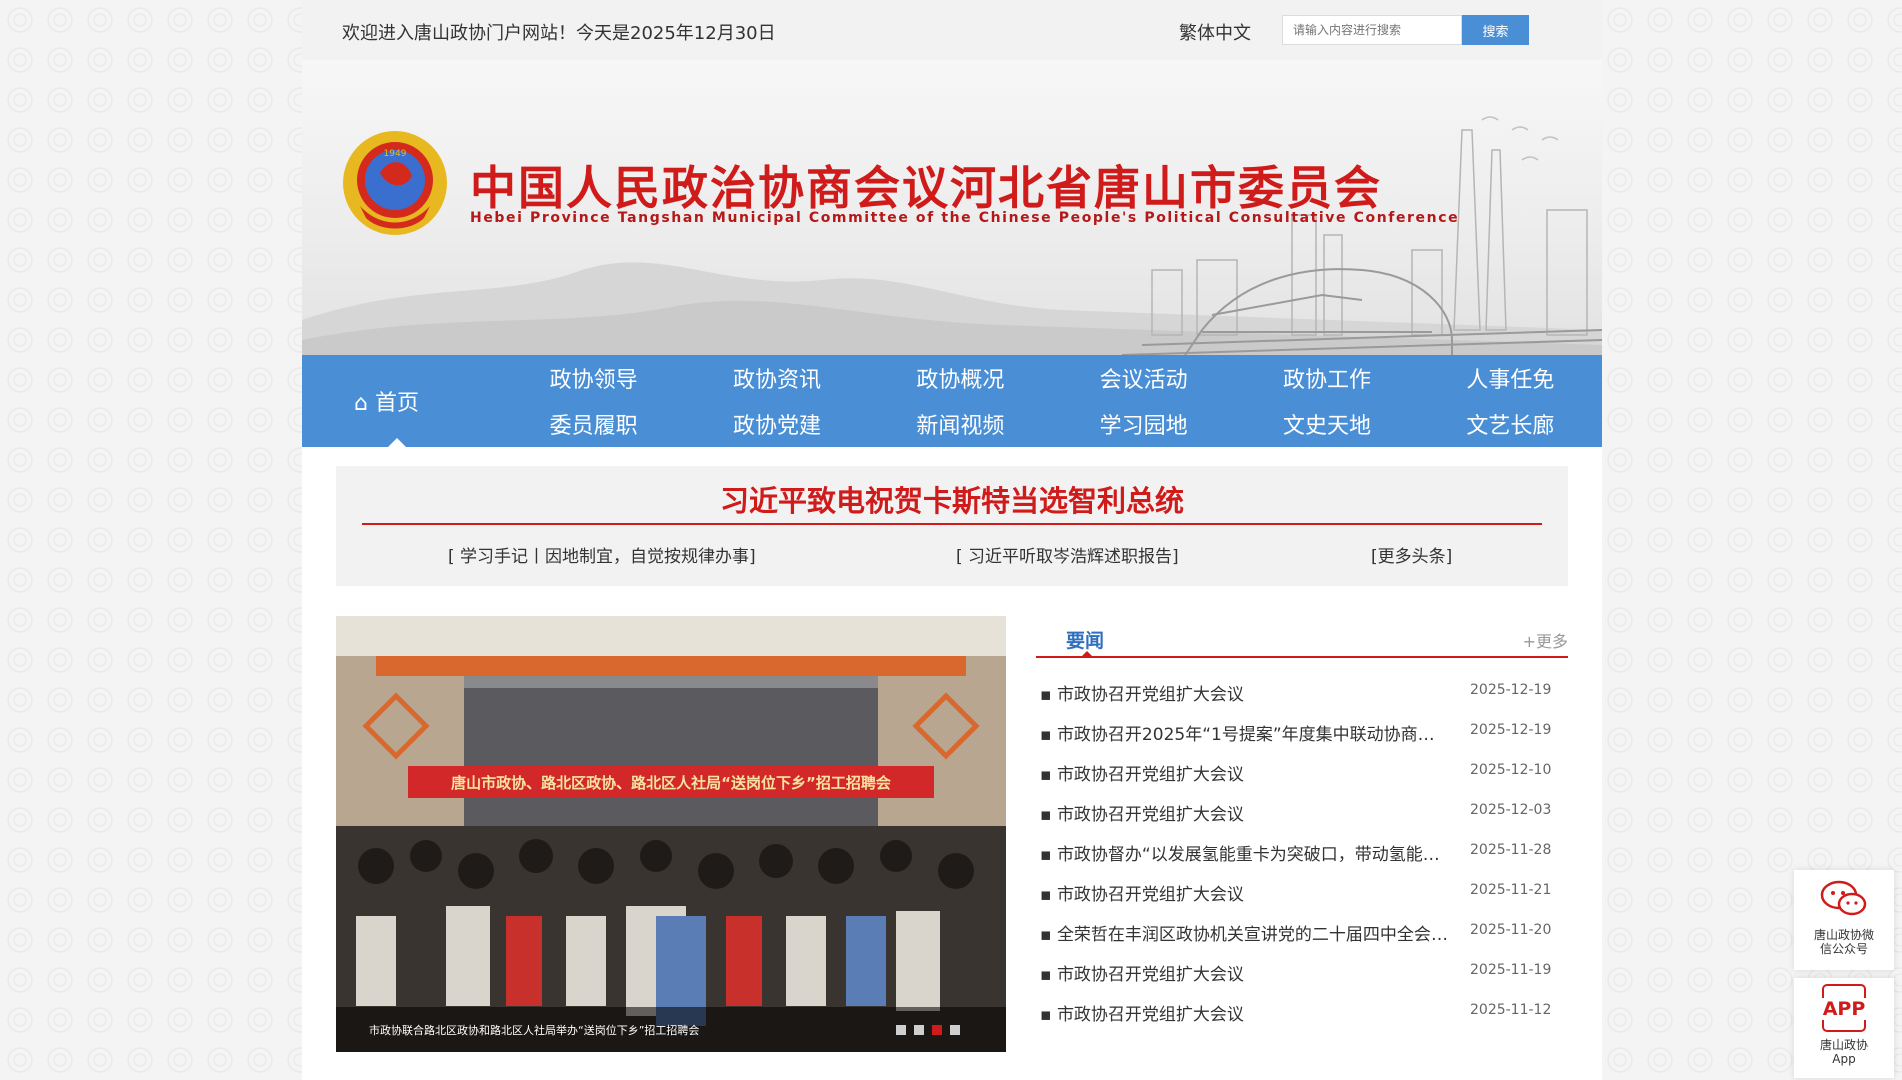 The height and width of the screenshot is (1080, 1902). Describe the element at coordinates (1361, 235) in the screenshot. I see `city-skyline-train-illustration` at that location.